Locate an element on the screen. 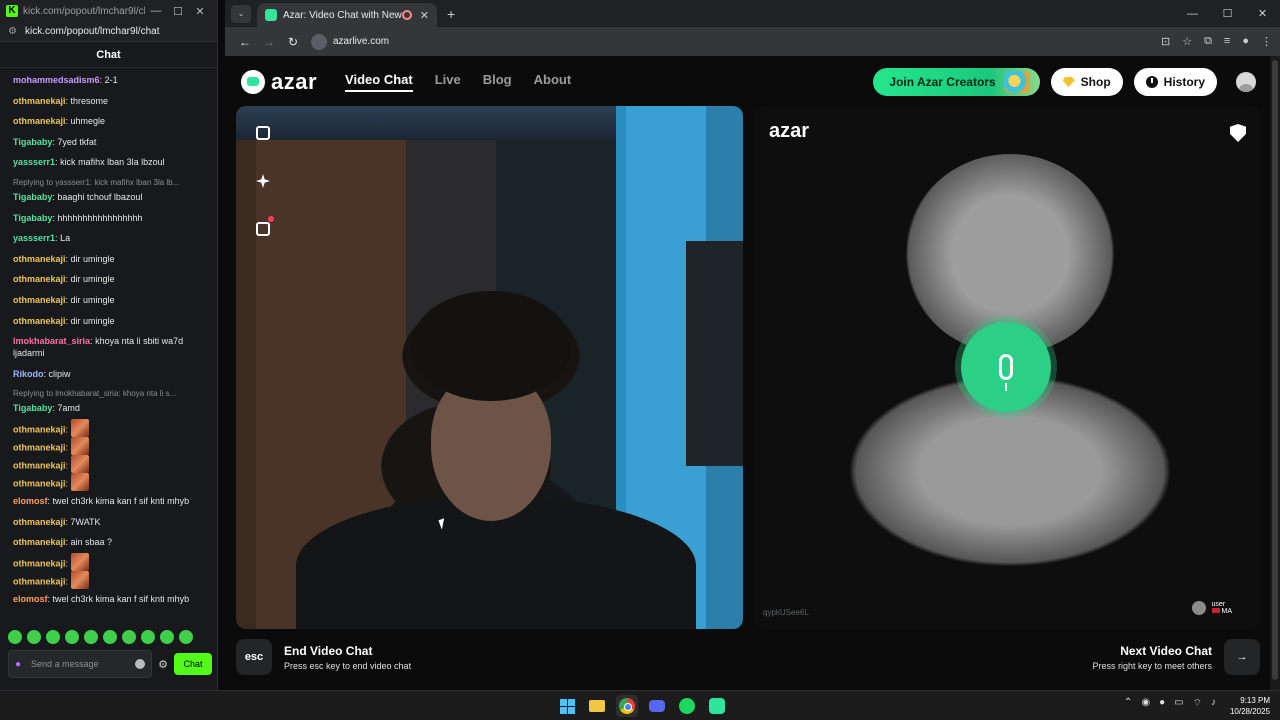 Image resolution: width=1280 pixels, height=720 pixels. chat-username: Rikodo is located at coordinates (28, 374).